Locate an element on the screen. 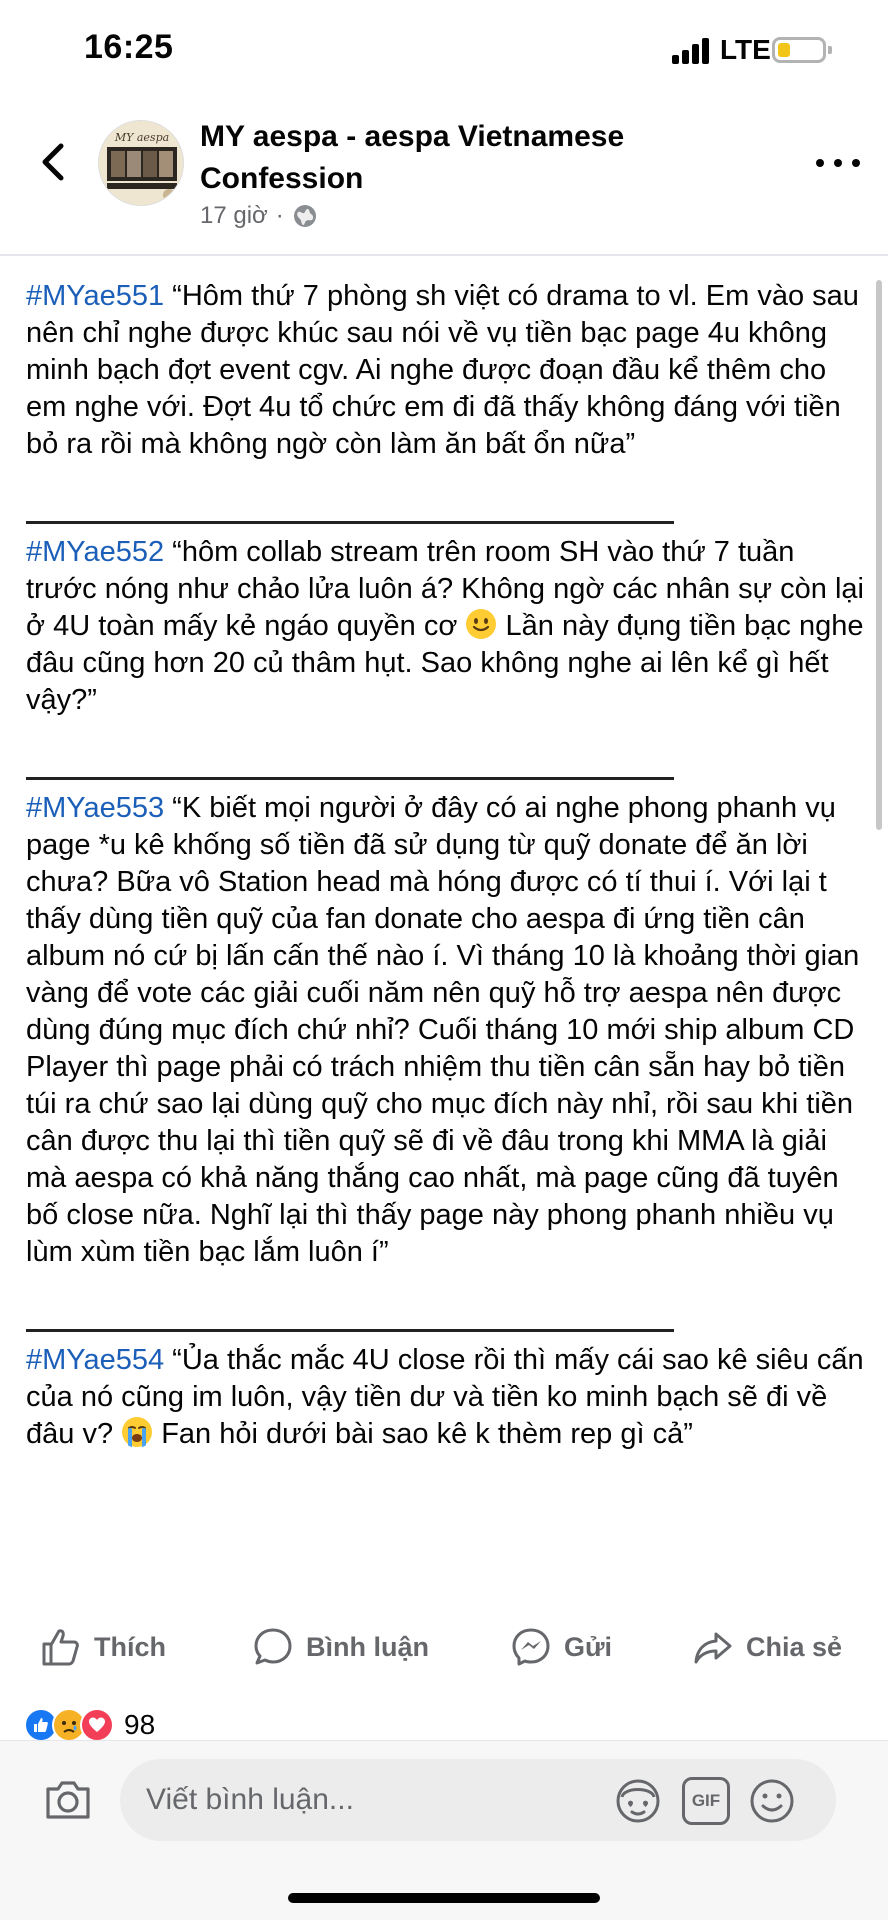 The image size is (888, 1920). hashtag-link: #MYae551 is located at coordinates (95, 296).